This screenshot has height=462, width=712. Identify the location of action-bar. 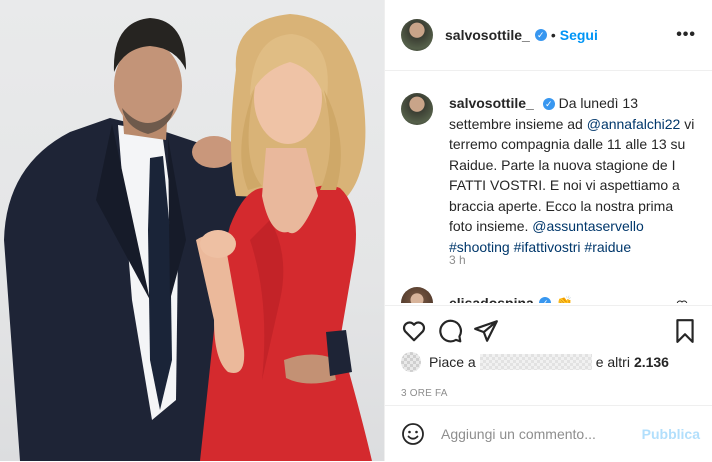
(548, 329).